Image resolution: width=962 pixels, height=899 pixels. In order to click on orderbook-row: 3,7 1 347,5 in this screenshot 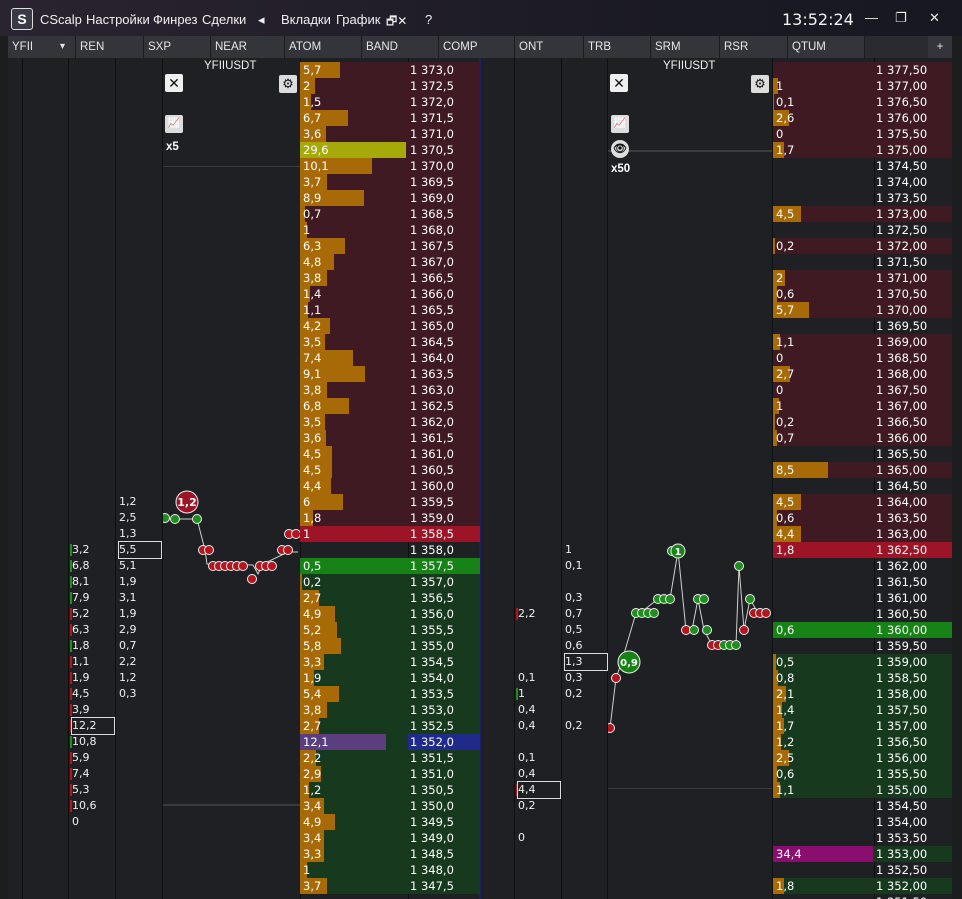, I will do `click(390, 886)`.